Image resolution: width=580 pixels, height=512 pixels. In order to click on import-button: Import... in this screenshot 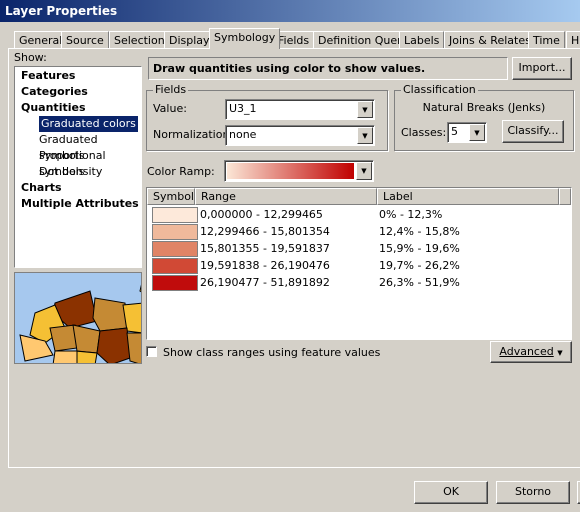, I will do `click(542, 68)`.